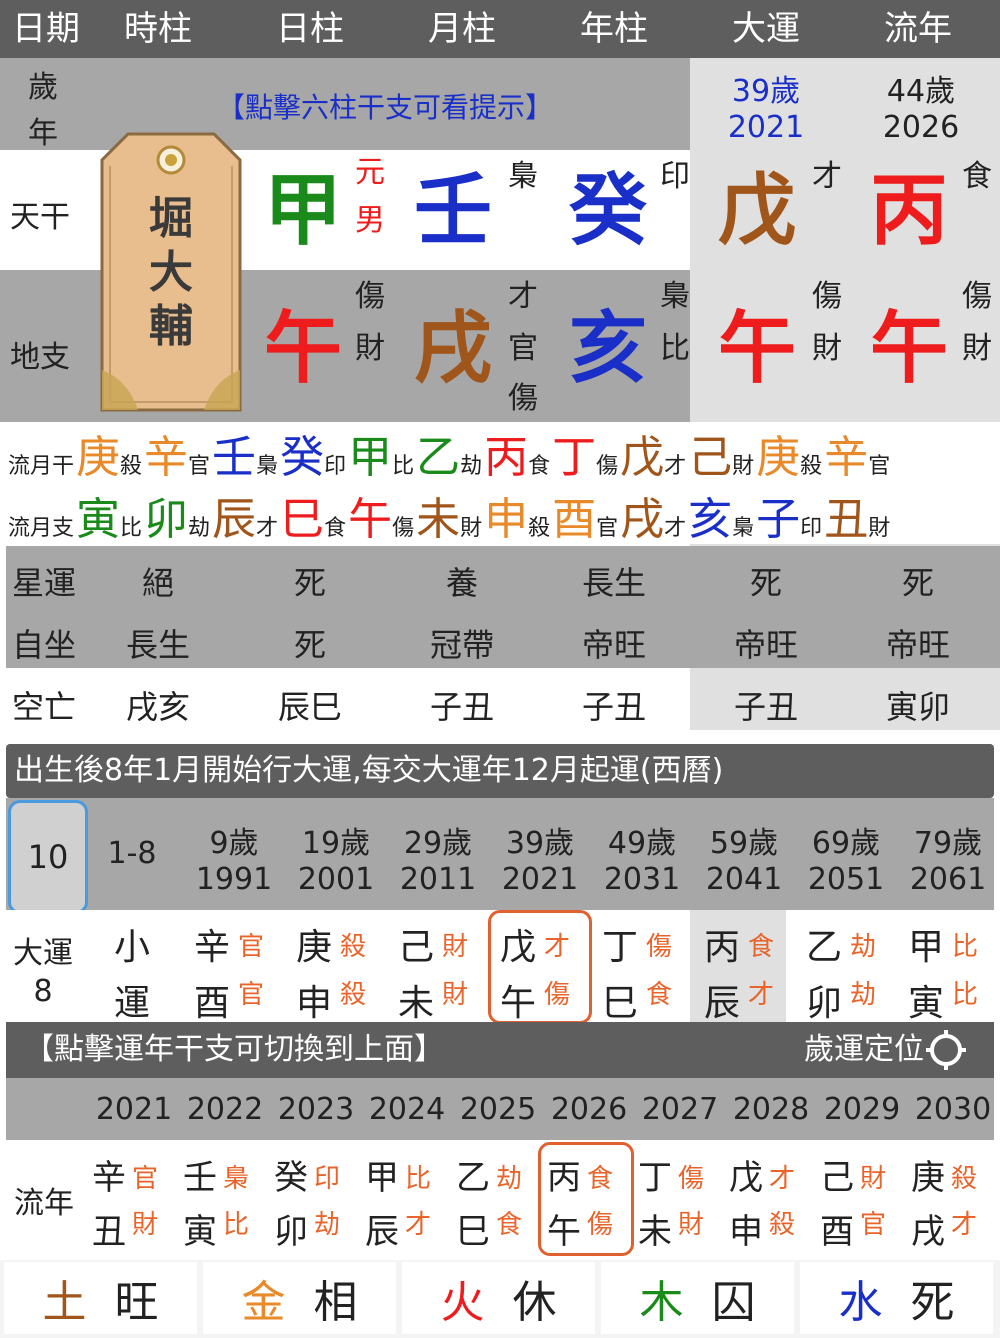  What do you see at coordinates (438, 458) in the screenshot?
I see `liuyue_gan-stem-5: 乙` at bounding box center [438, 458].